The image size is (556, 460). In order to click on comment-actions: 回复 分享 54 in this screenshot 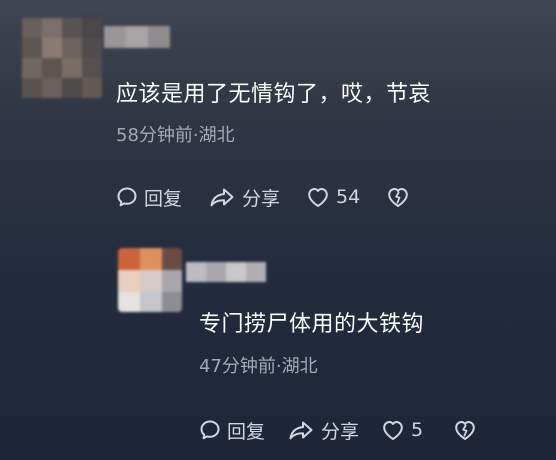, I will do `click(263, 197)`.